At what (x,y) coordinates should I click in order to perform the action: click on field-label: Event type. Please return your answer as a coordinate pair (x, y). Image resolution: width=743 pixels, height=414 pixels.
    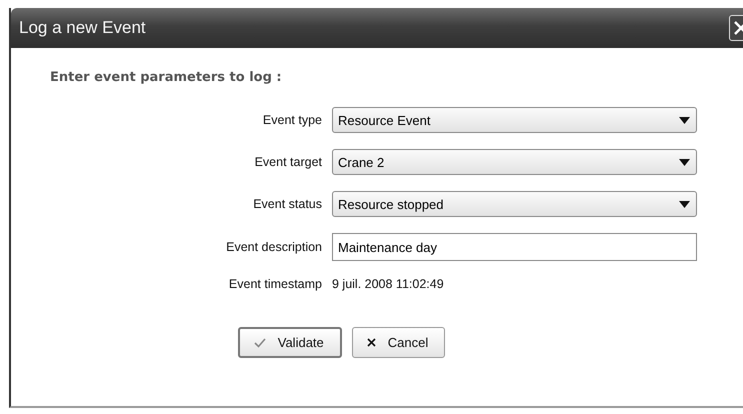
    Looking at the image, I should click on (292, 120).